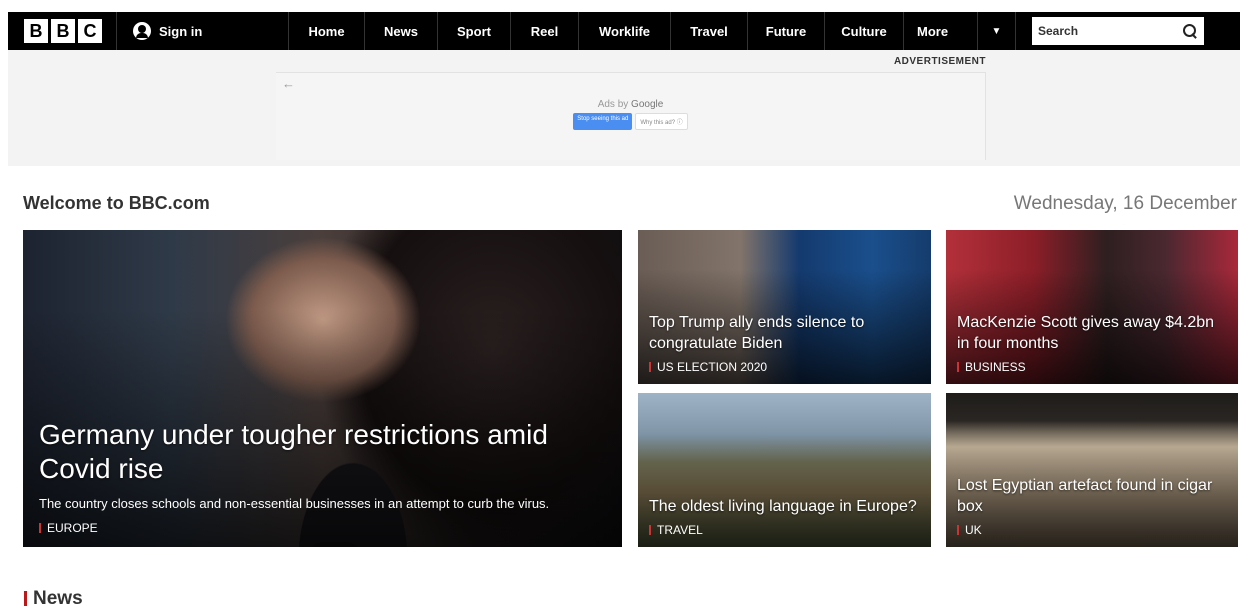  I want to click on story-headline: The oldest living language in Europe?, so click(785, 507).